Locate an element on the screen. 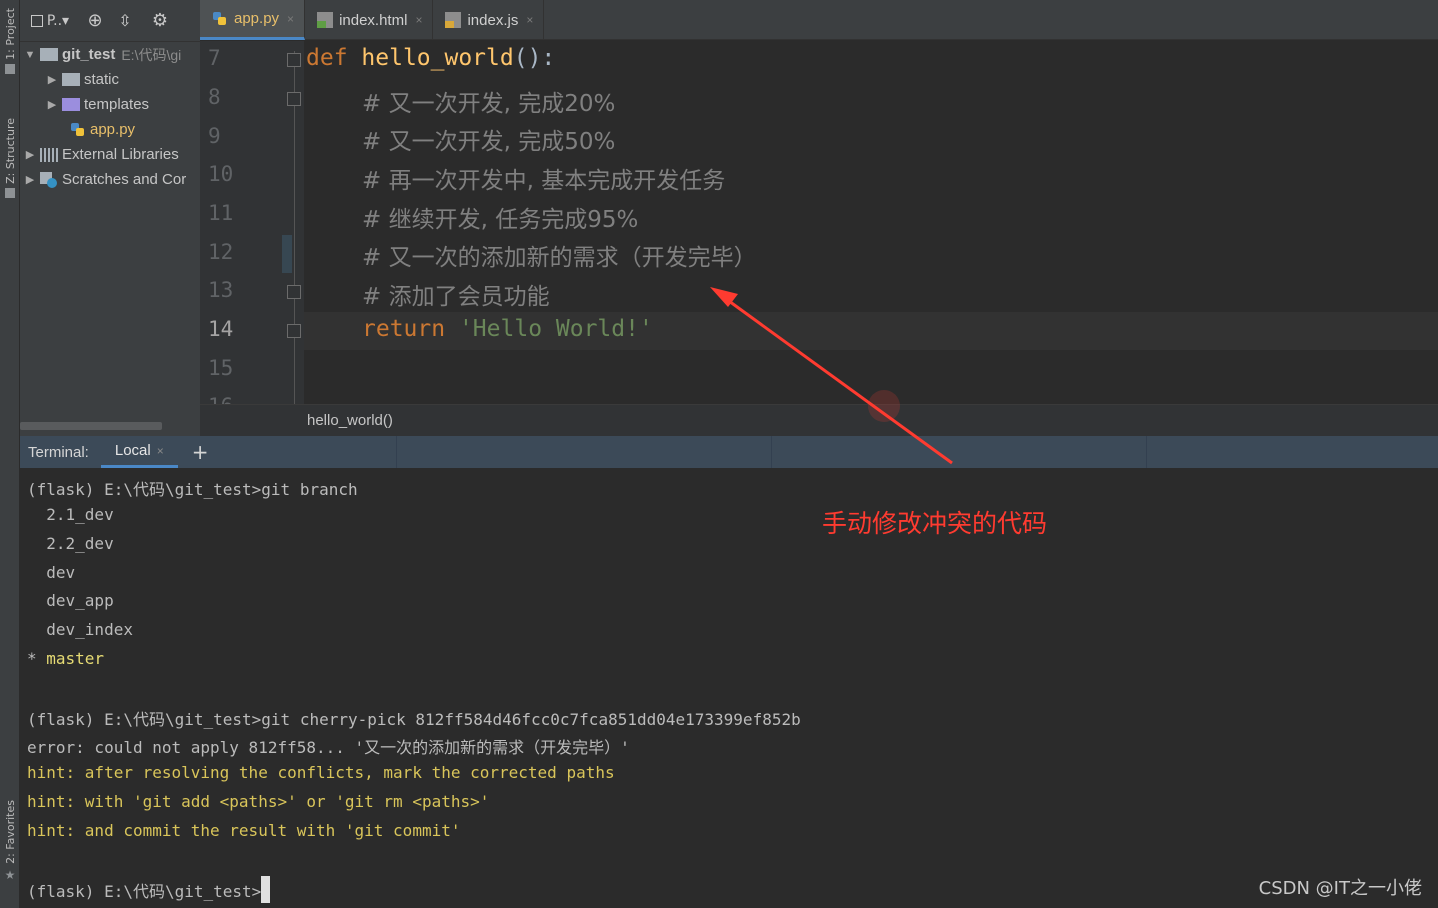 This screenshot has width=1438, height=908. favorites-tool-tab: 2: Favorites ★ is located at coordinates (10, 841).